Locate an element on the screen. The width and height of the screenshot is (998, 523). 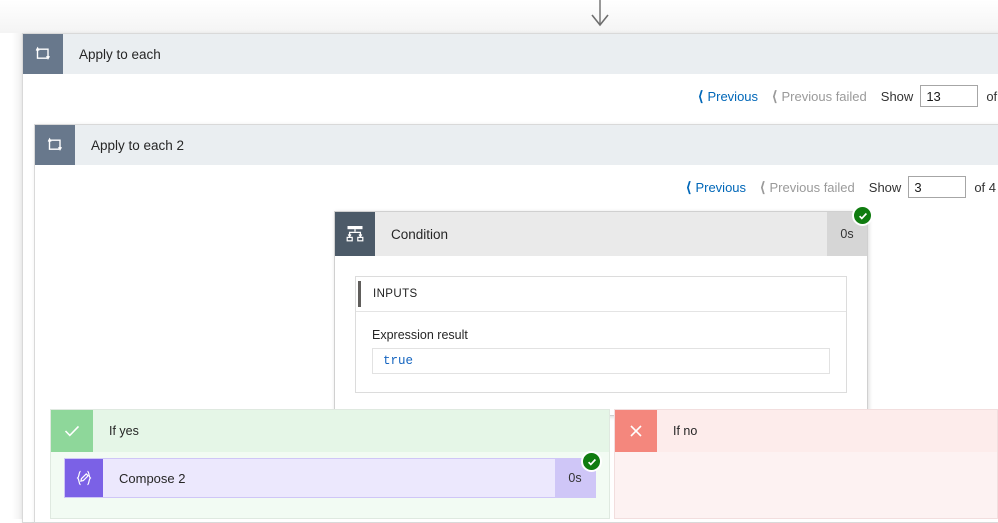
previous-button-outer: ⟨ Previous is located at coordinates (728, 96).